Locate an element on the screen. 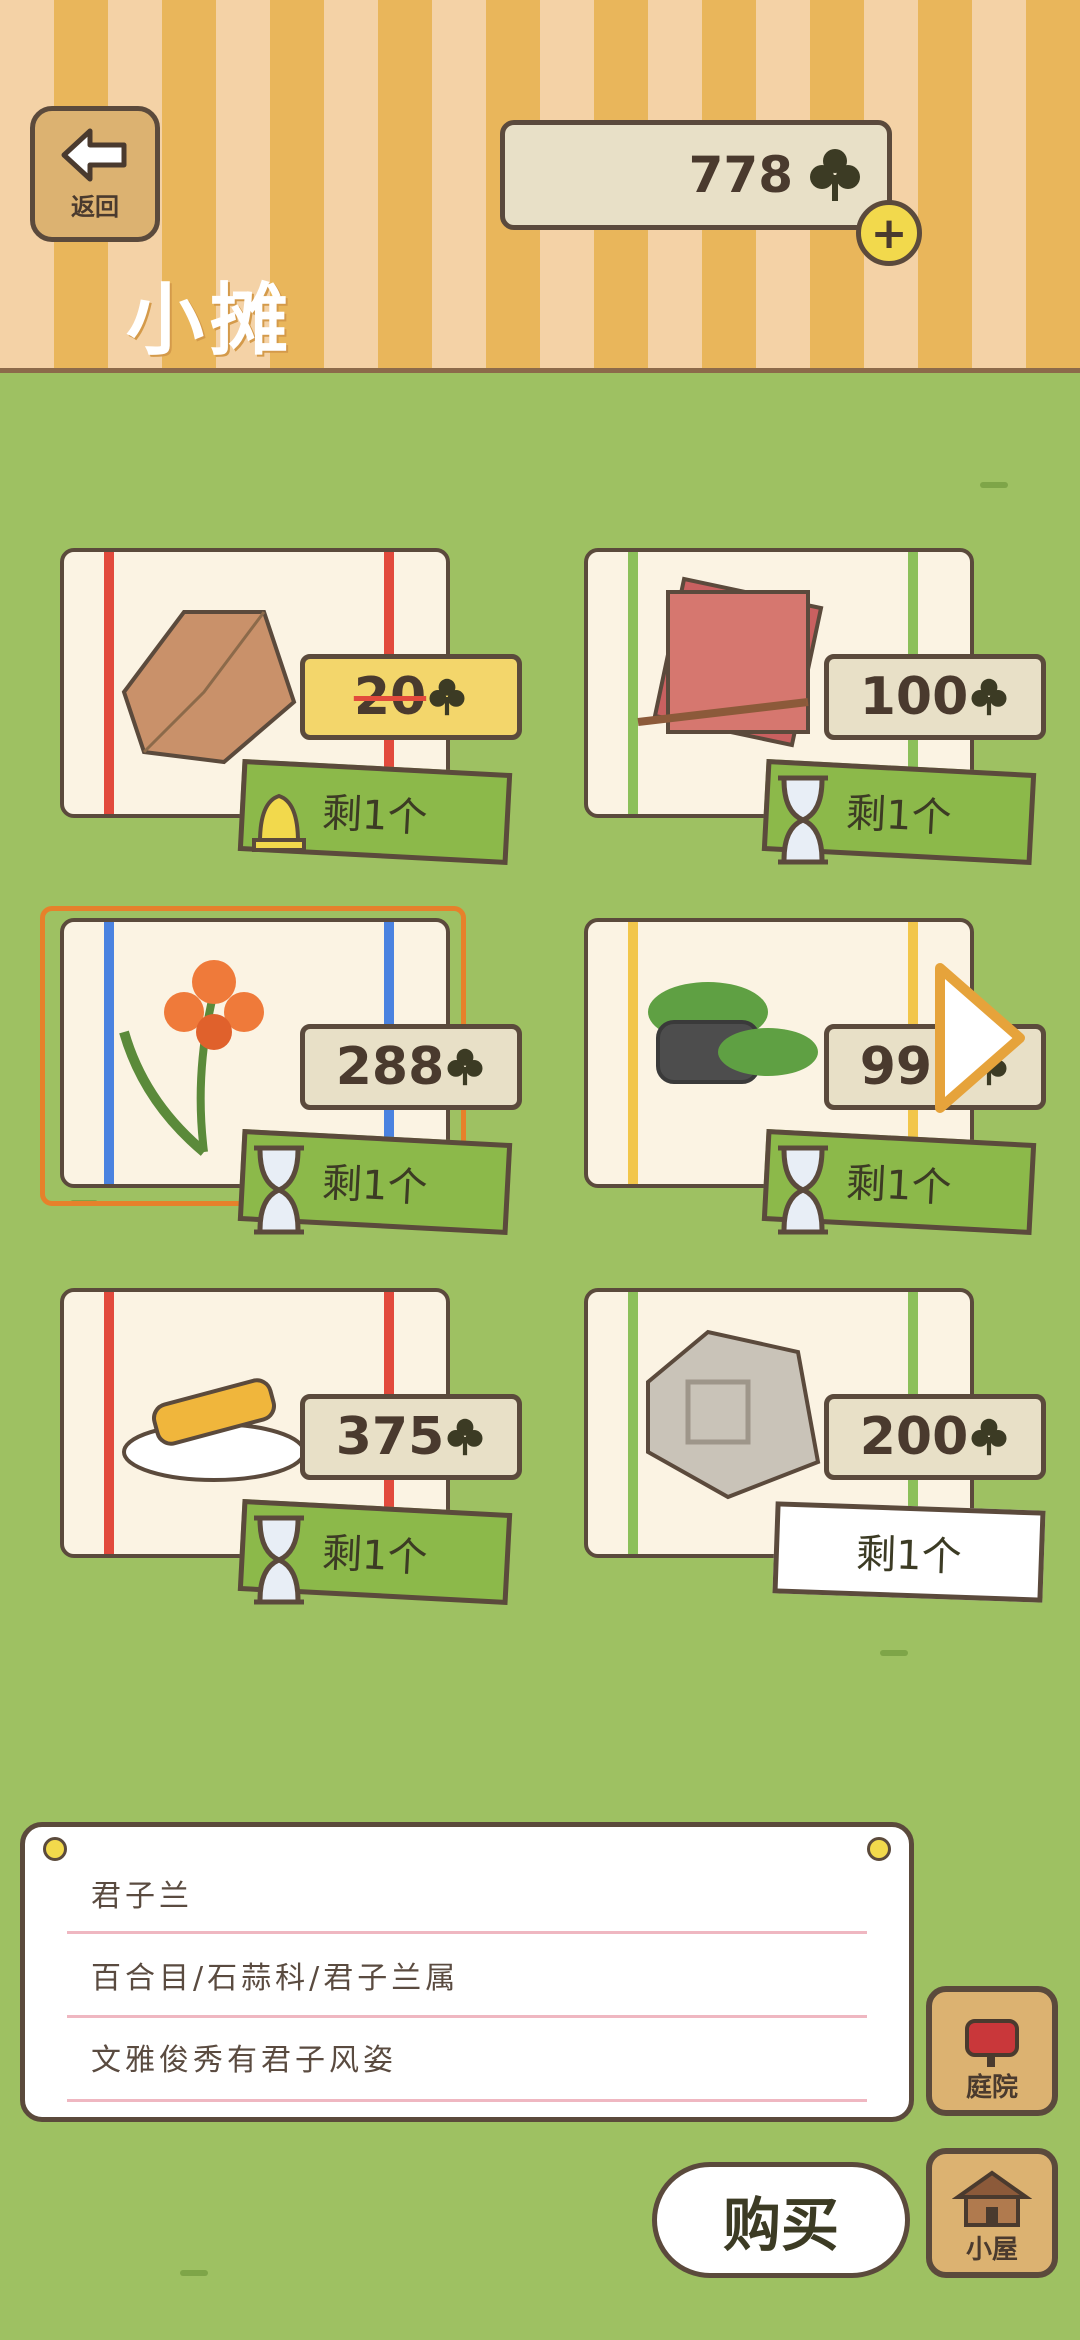  house-label: 小屋 is located at coordinates (991, 2250).